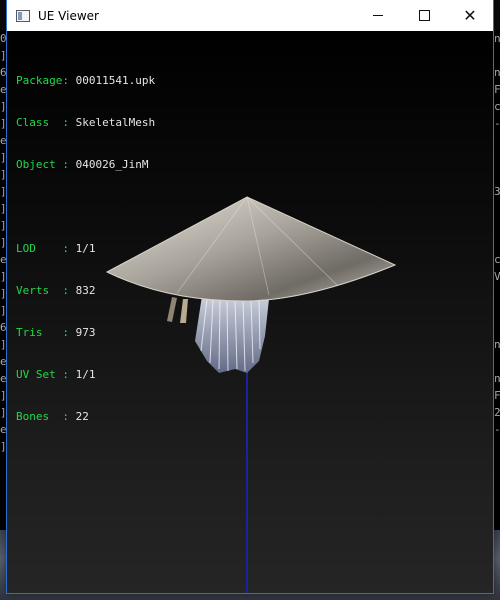 This screenshot has width=500, height=600. I want to click on maximize-button, so click(424, 15).